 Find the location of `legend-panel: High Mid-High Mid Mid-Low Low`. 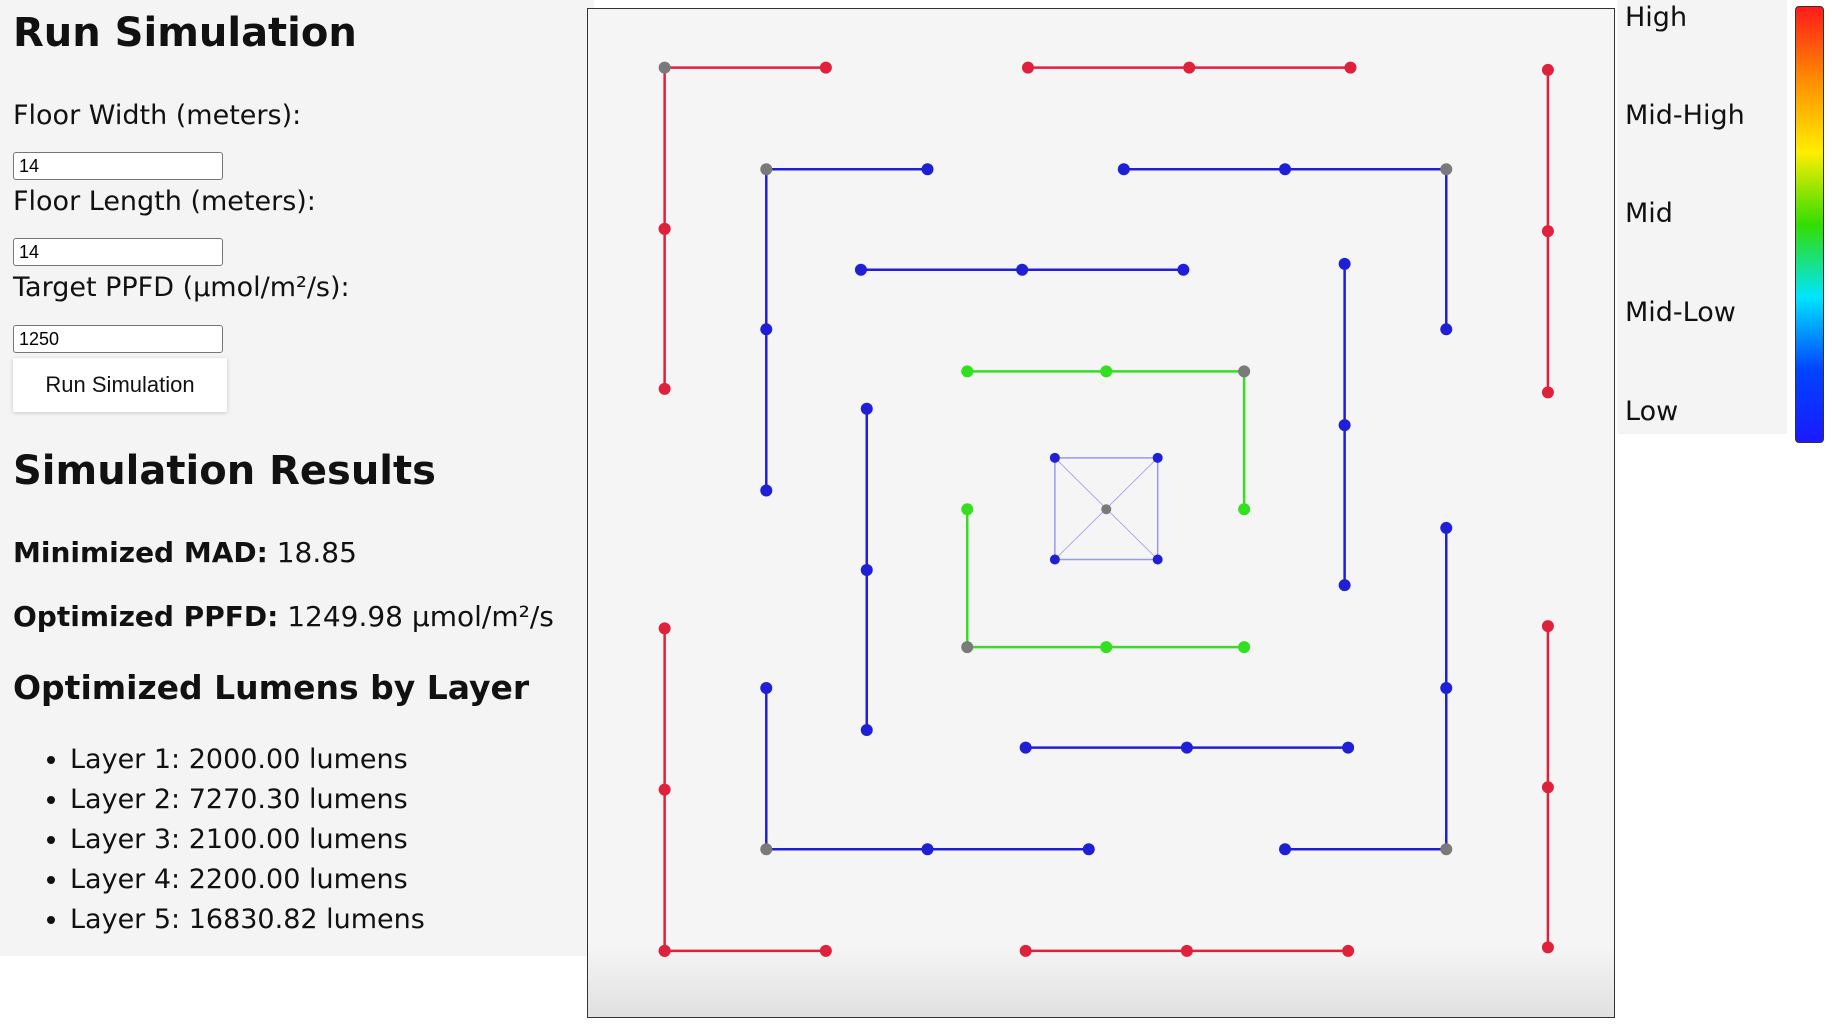

legend-panel: High Mid-High Mid Mid-Low Low is located at coordinates (1702, 217).